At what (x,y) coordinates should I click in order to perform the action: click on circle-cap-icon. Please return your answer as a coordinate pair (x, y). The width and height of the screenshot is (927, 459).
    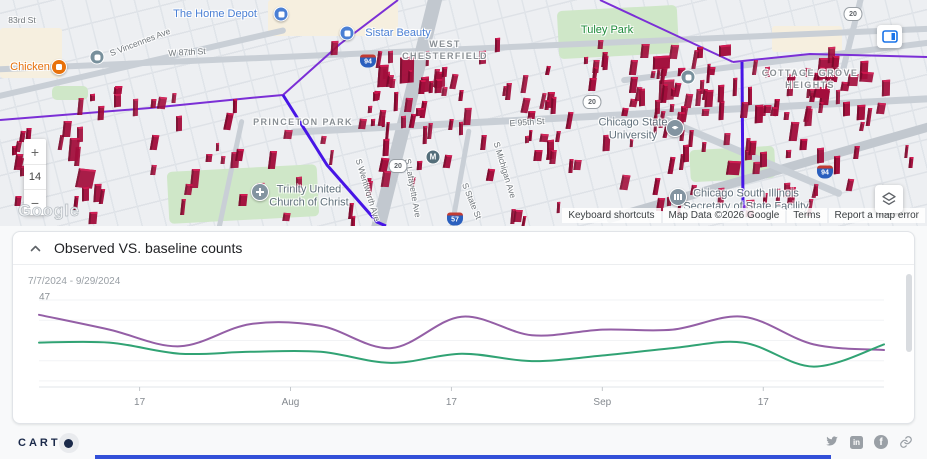
    Looking at the image, I should click on (675, 128).